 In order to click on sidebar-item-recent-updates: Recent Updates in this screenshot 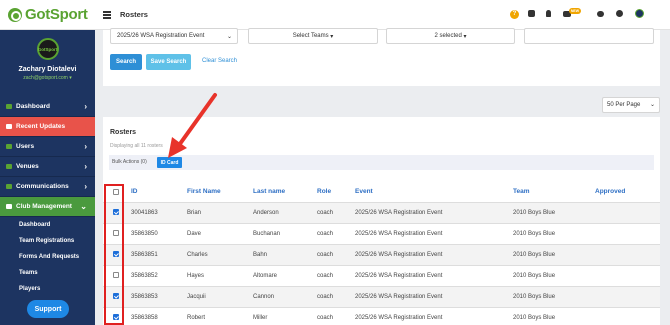, I will do `click(47, 127)`.